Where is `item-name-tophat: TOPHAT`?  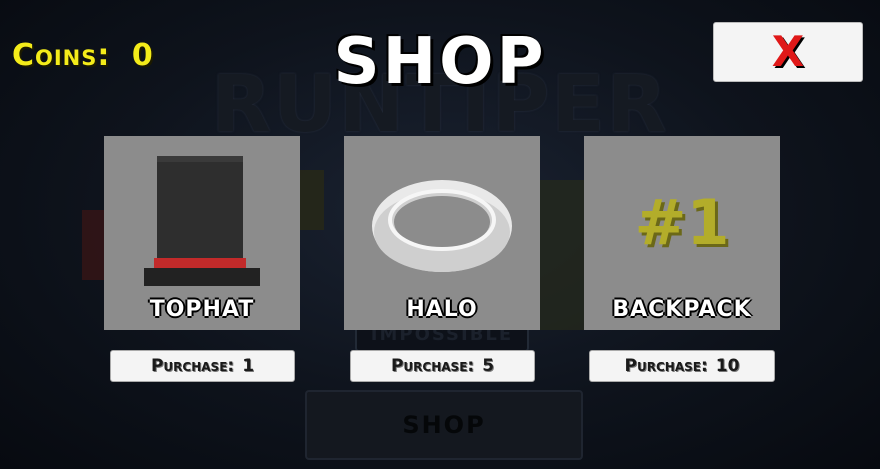
item-name-tophat: TOPHAT is located at coordinates (202, 309).